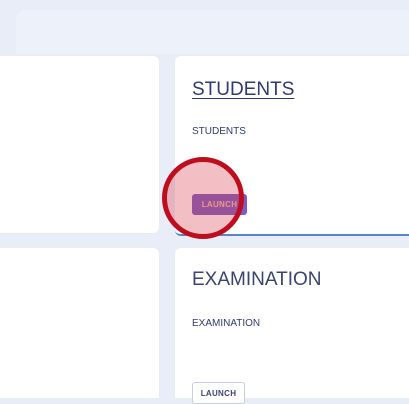 The height and width of the screenshot is (404, 409). Describe the element at coordinates (79, 323) in the screenshot. I see `module-card-left-bottom` at that location.